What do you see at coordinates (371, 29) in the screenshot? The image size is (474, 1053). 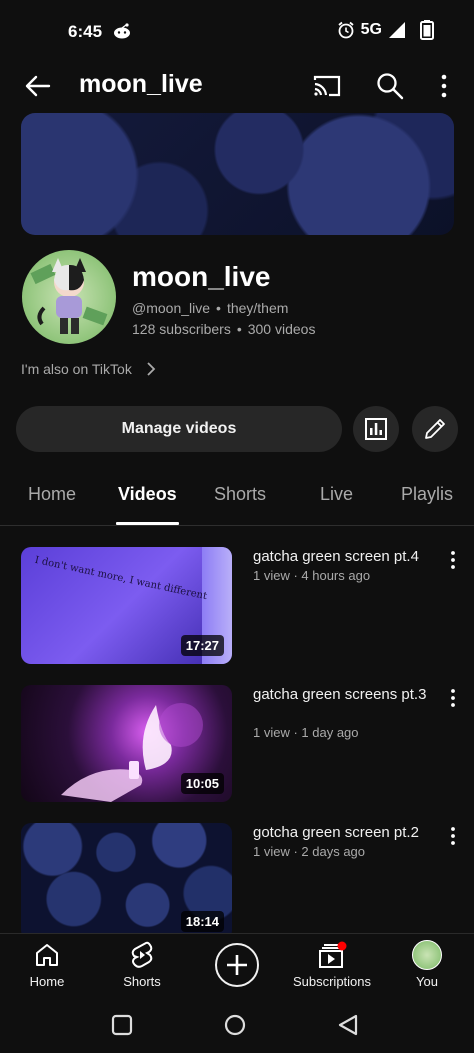 I see `network-type: 5G` at bounding box center [371, 29].